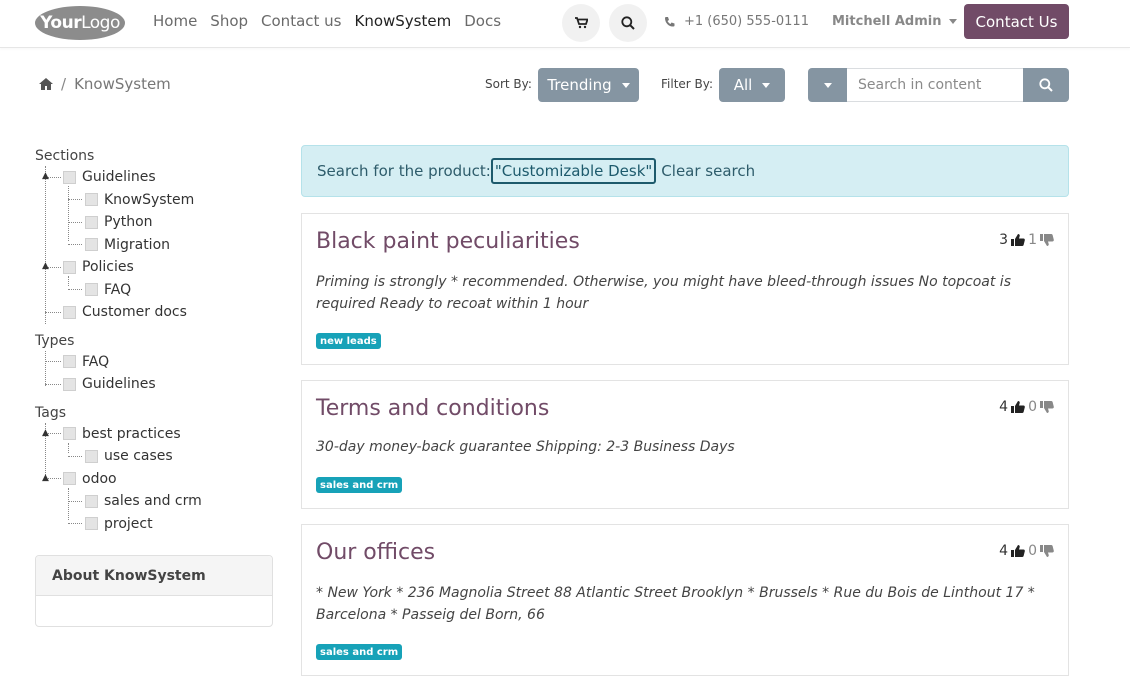 The height and width of the screenshot is (696, 1130). I want to click on nav-contact-us: Contact us, so click(301, 21).